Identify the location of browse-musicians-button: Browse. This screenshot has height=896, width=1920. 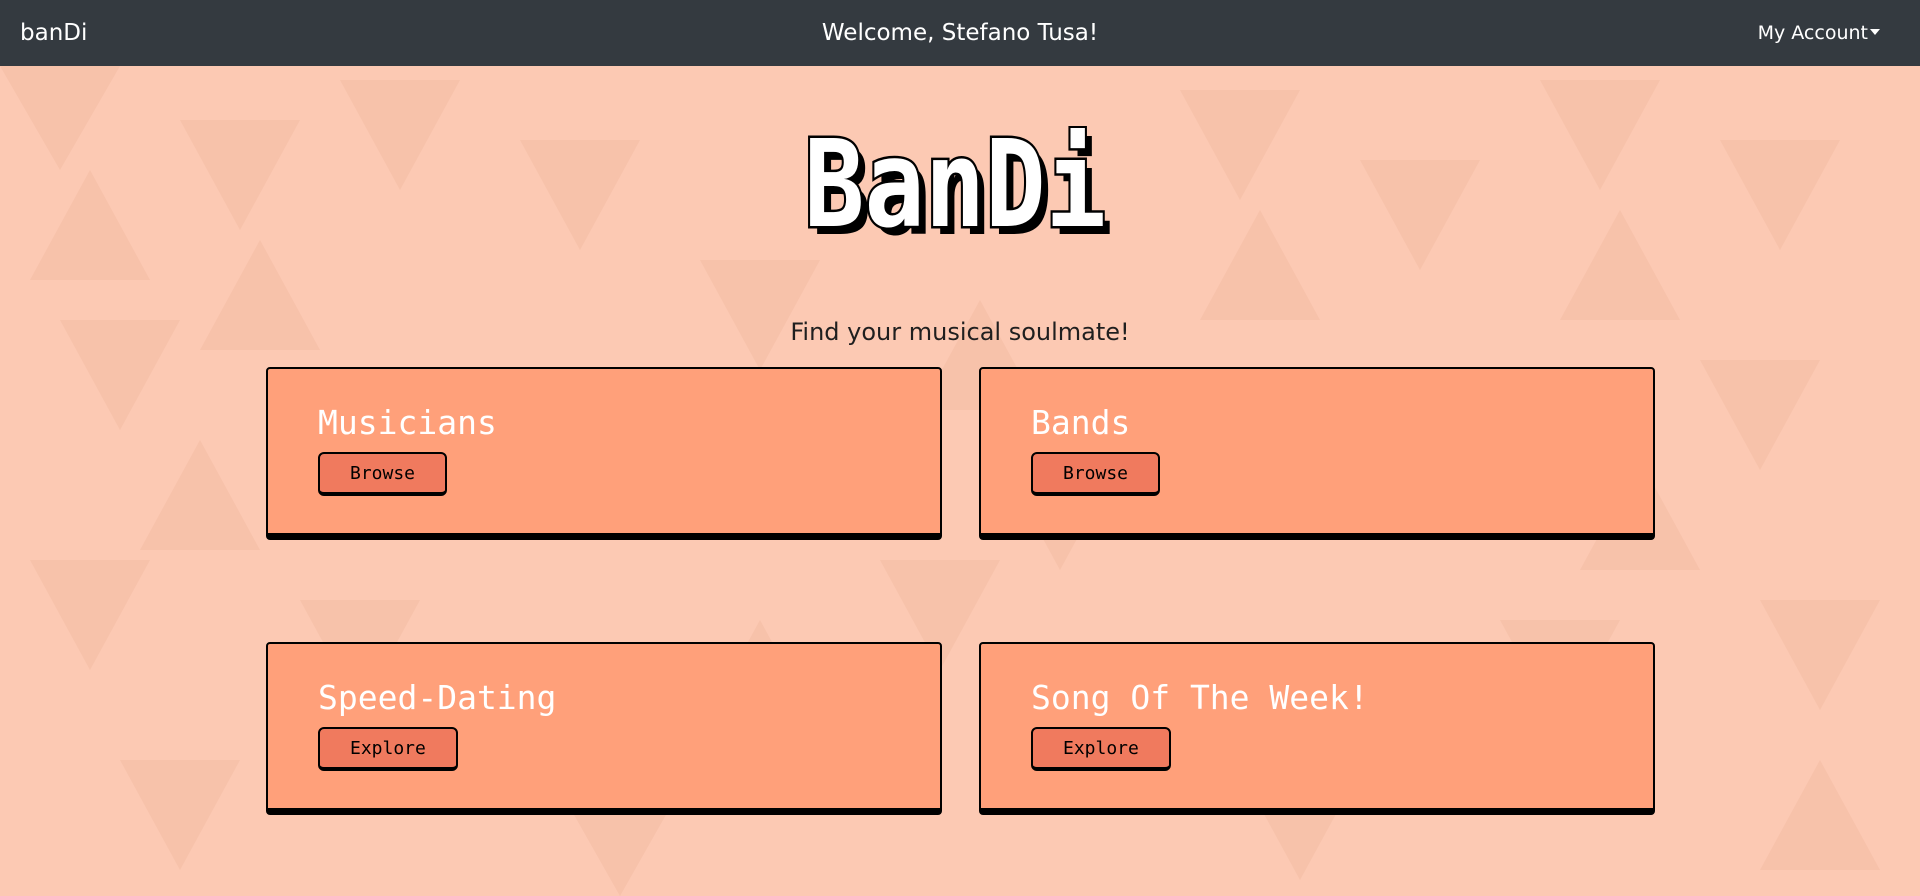
(383, 474).